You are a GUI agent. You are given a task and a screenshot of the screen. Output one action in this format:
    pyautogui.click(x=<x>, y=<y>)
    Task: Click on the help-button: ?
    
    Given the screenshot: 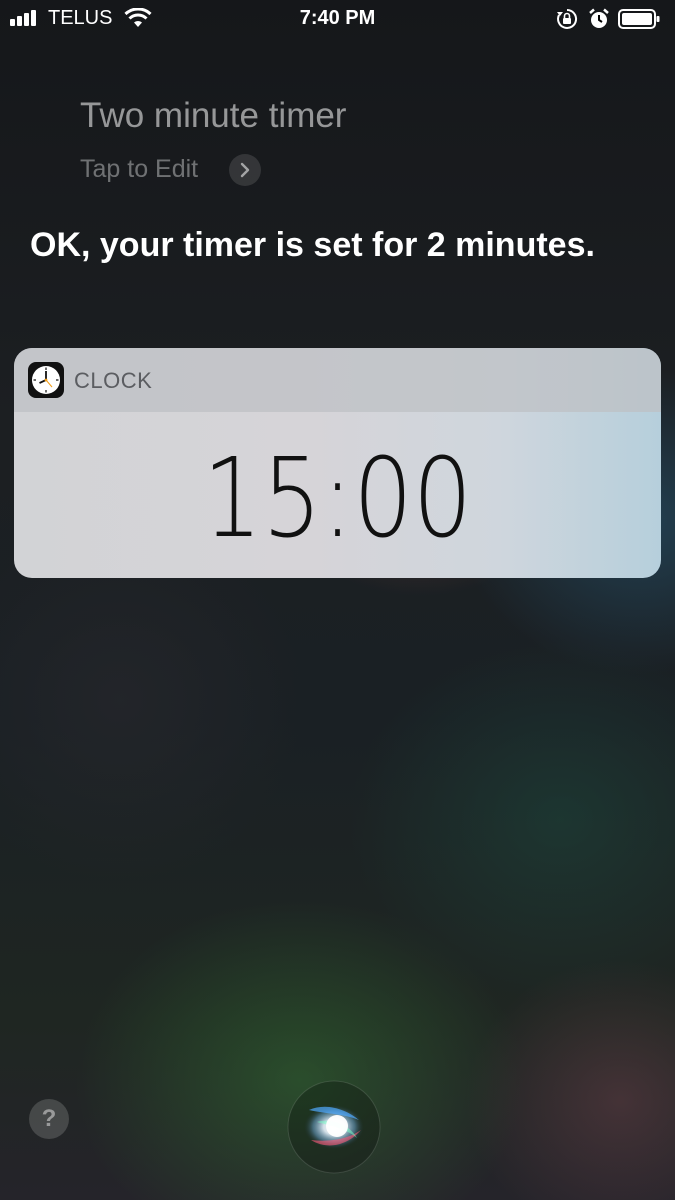 What is the action you would take?
    pyautogui.click(x=49, y=1119)
    